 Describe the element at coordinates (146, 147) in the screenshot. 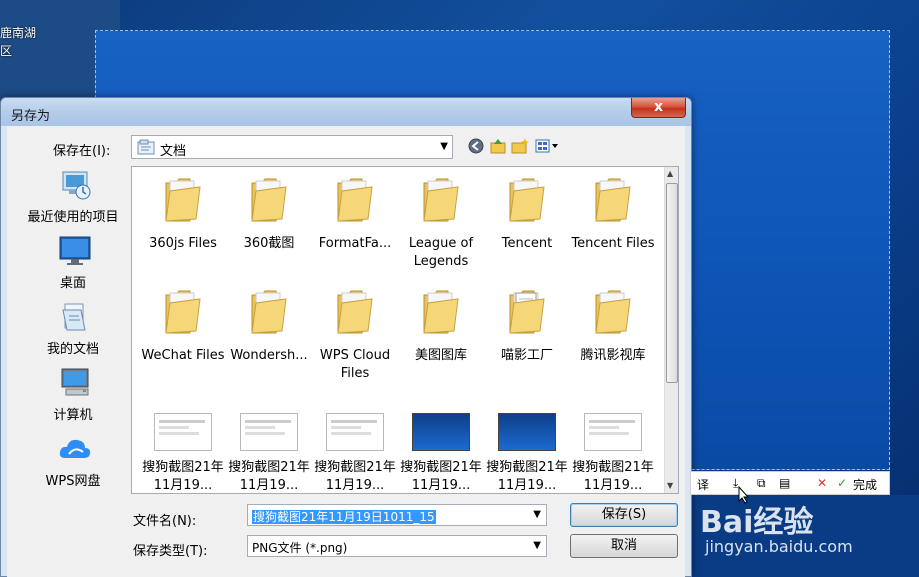

I see `documents-folder-icon` at that location.